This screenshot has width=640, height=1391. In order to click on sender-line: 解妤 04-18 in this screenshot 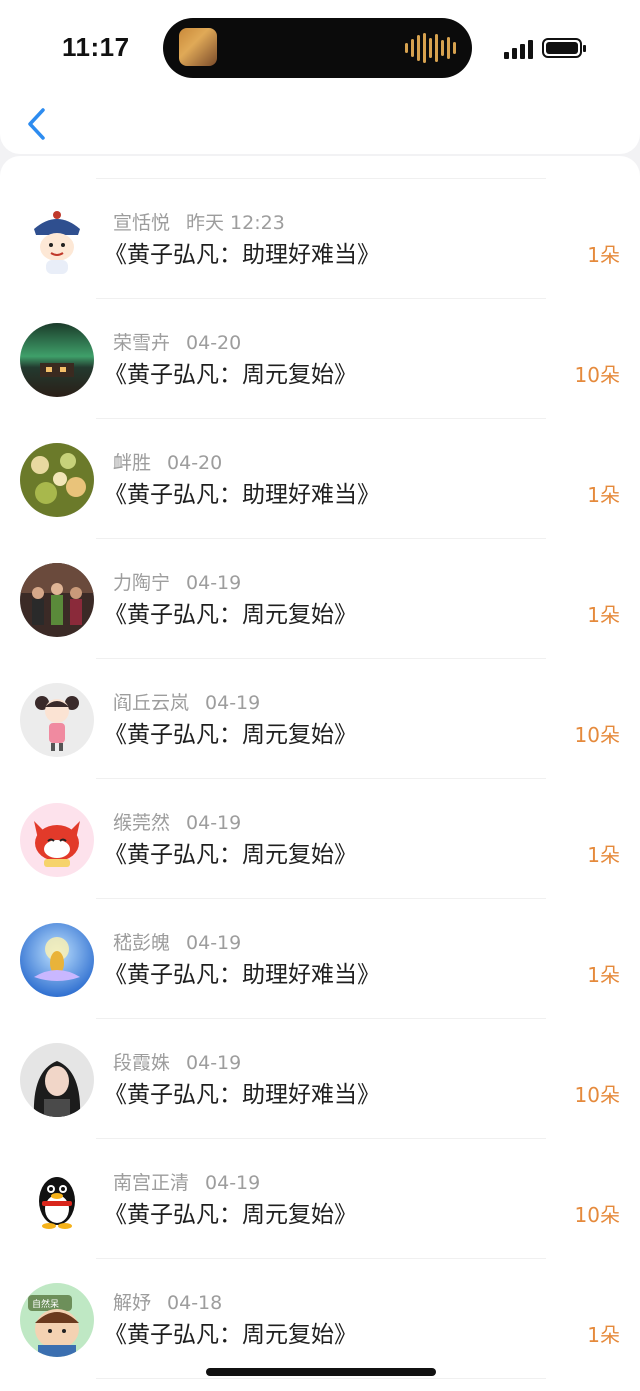, I will do `click(167, 1301)`.